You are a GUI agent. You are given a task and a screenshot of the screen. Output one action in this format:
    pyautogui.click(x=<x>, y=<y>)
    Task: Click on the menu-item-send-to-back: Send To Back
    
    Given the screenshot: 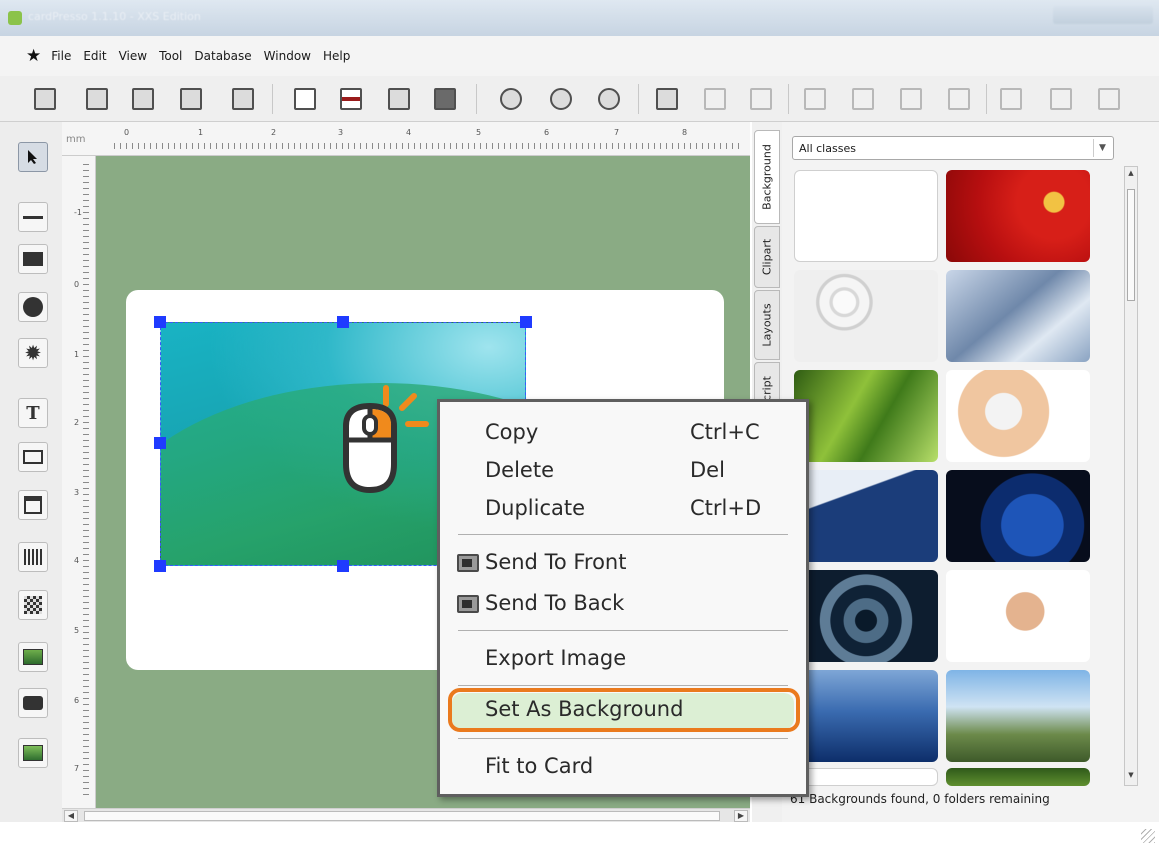 What is the action you would take?
    pyautogui.click(x=623, y=605)
    